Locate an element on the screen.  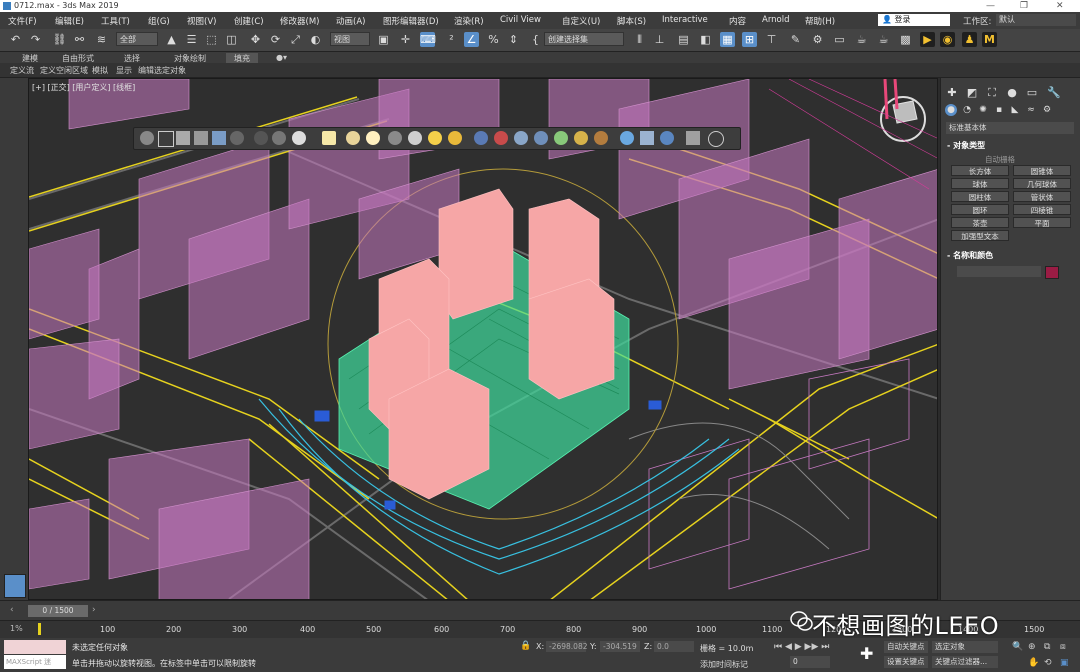
unlink-icon: ⚯ is located at coordinates (79, 39).